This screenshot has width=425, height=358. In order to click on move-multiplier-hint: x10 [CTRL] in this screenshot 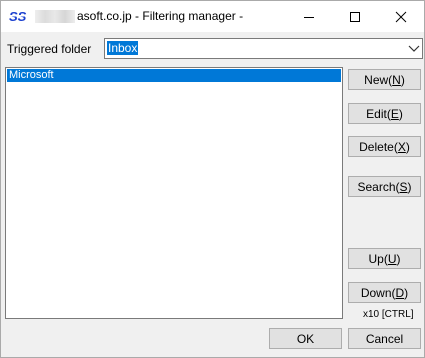, I will do `click(388, 314)`.